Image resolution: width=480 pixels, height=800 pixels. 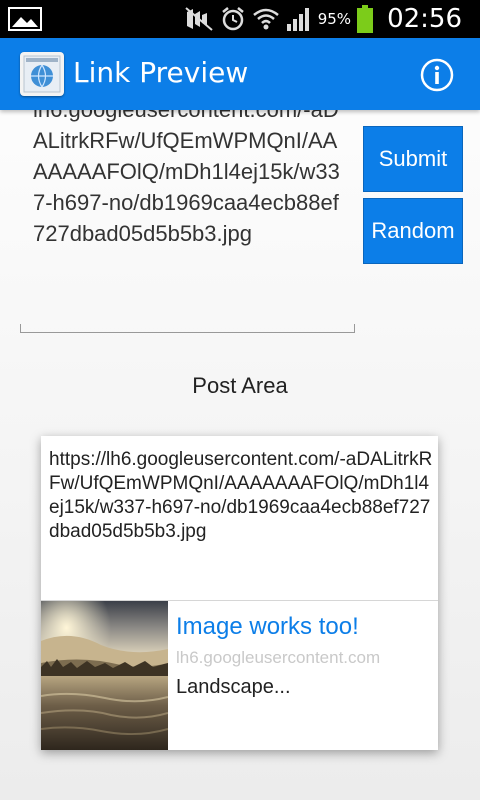 I want to click on card-domain: lh6.googleusercontent.com, so click(x=278, y=657).